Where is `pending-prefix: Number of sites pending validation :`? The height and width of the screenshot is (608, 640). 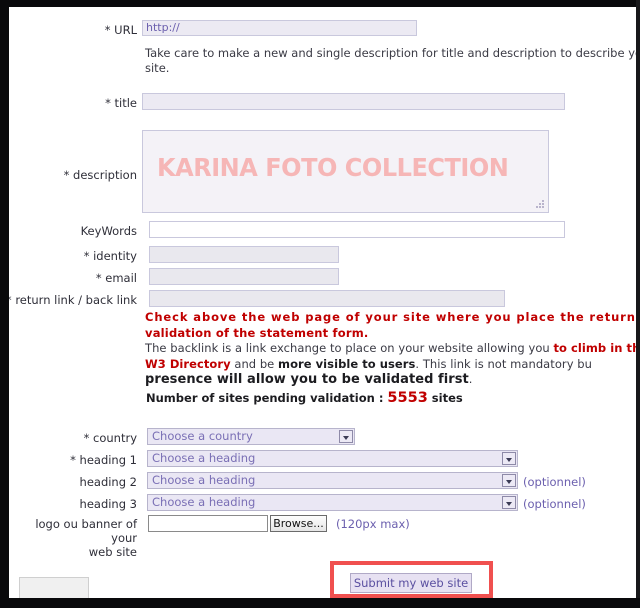 pending-prefix: Number of sites pending validation : is located at coordinates (267, 398).